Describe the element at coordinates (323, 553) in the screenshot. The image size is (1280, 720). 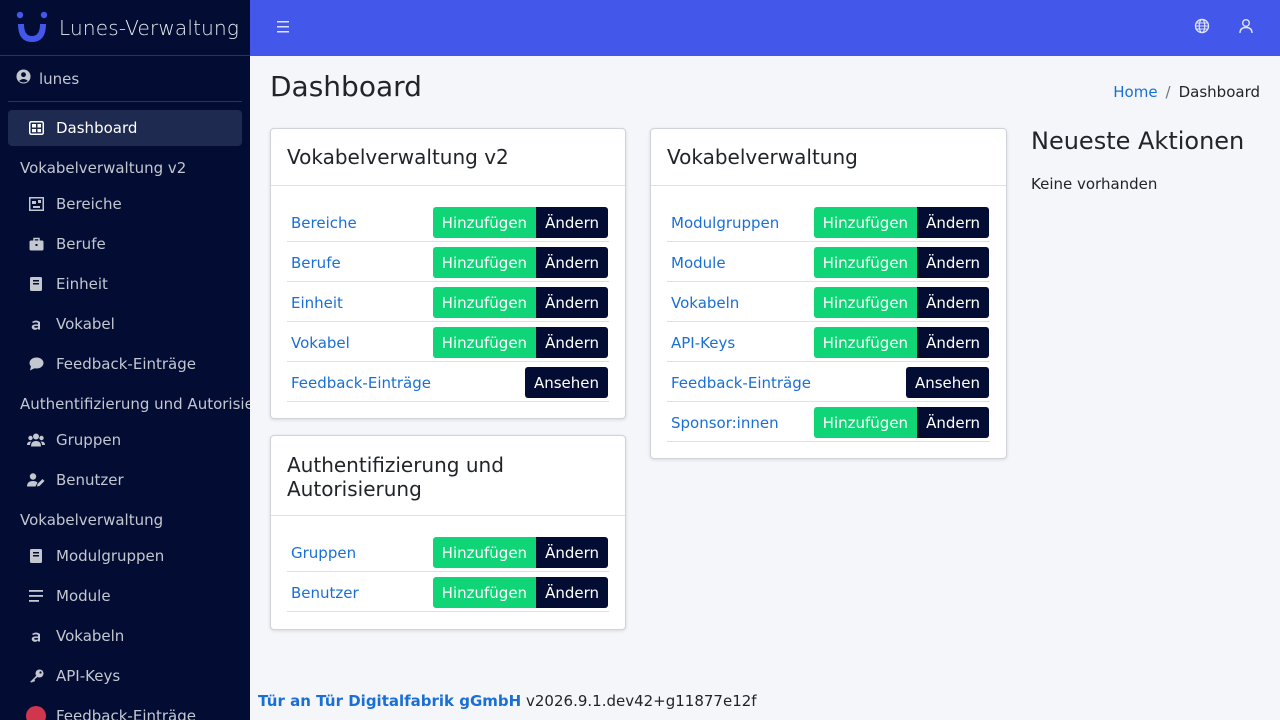
I see `model-link: Gruppen` at that location.